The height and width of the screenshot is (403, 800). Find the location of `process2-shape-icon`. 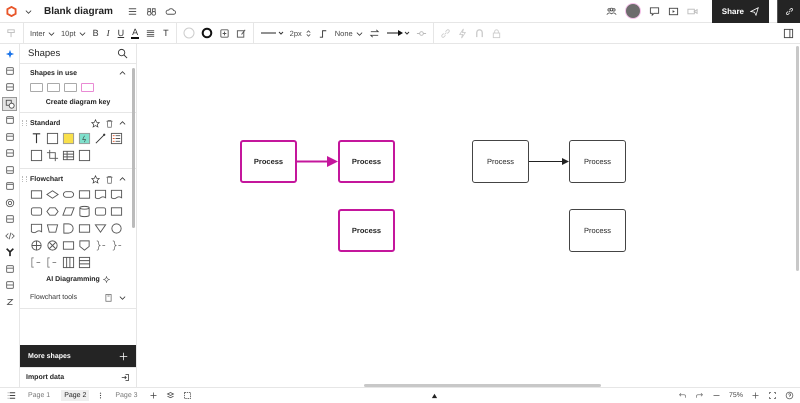

process2-shape-icon is located at coordinates (84, 194).